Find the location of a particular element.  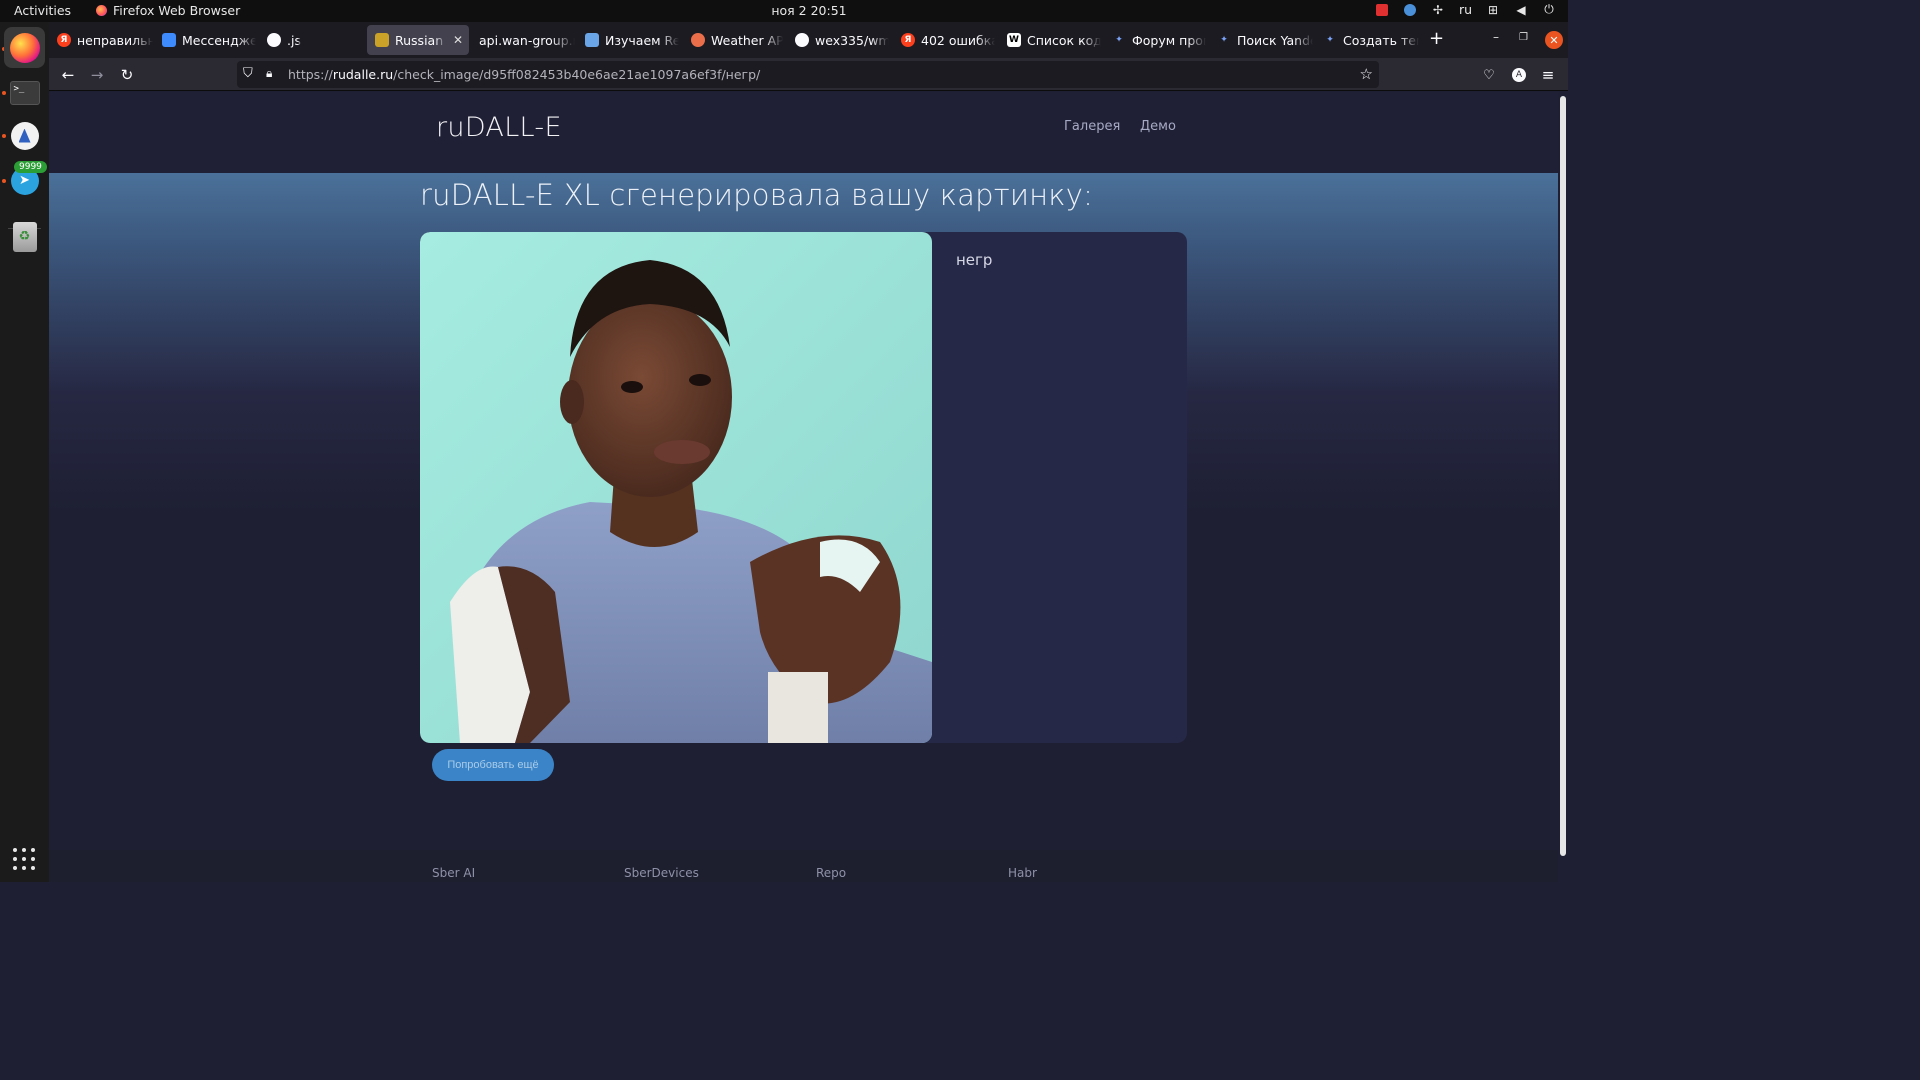

network-icon: ⊞ is located at coordinates (1493, 10).